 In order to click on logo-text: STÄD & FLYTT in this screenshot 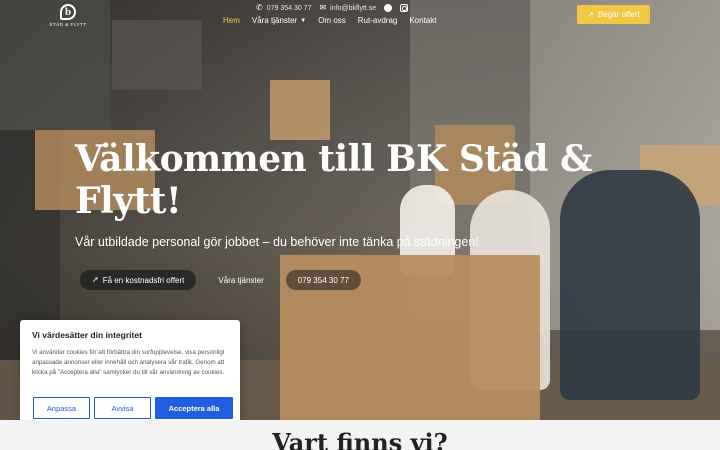, I will do `click(68, 24)`.